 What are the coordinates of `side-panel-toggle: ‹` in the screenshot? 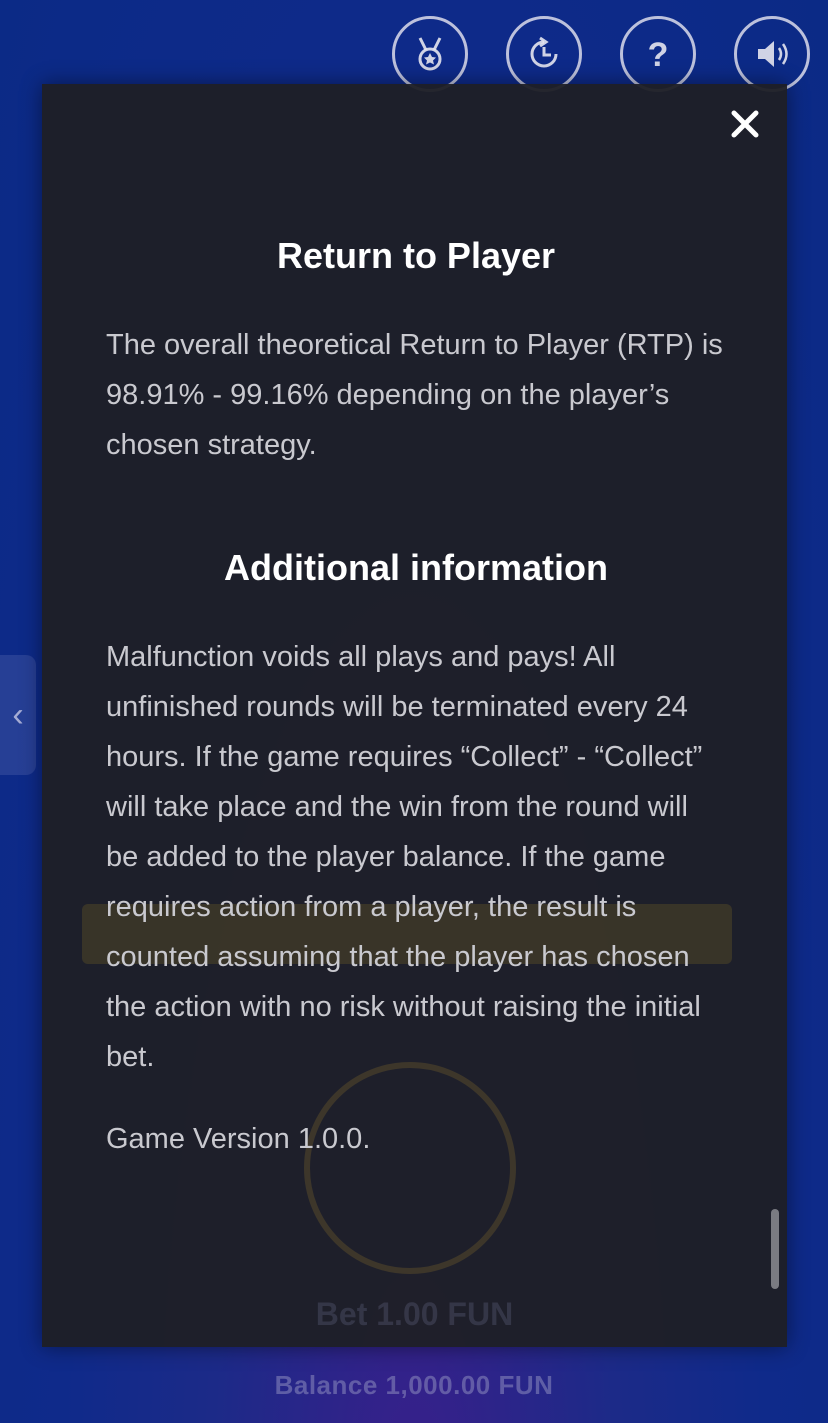 It's located at (18, 715).